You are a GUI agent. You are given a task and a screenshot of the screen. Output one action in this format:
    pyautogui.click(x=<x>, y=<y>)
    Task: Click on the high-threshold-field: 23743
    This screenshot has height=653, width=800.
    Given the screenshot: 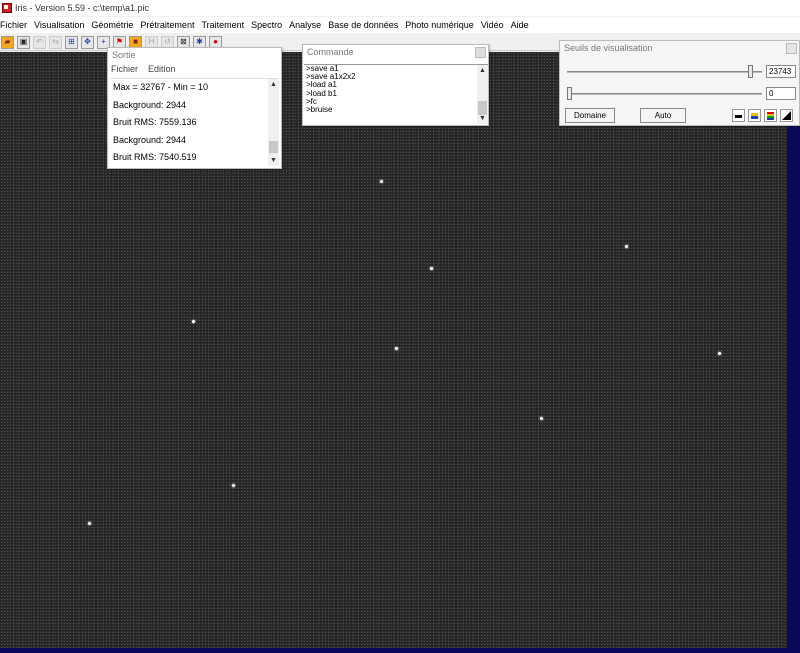 What is the action you would take?
    pyautogui.click(x=781, y=71)
    